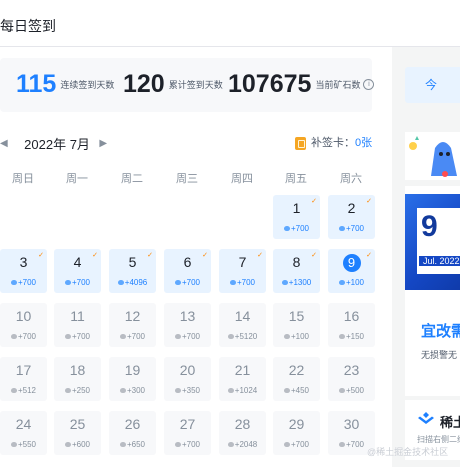 The image size is (460, 467). I want to click on calendar-day-cell: 9 +100 ✓, so click(351, 271).